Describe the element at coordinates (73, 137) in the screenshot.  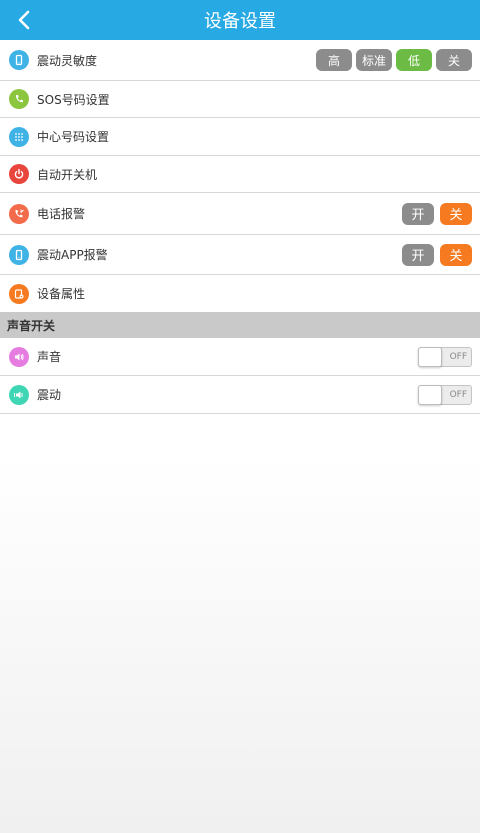
I see `row-label: 中心号码设置` at that location.